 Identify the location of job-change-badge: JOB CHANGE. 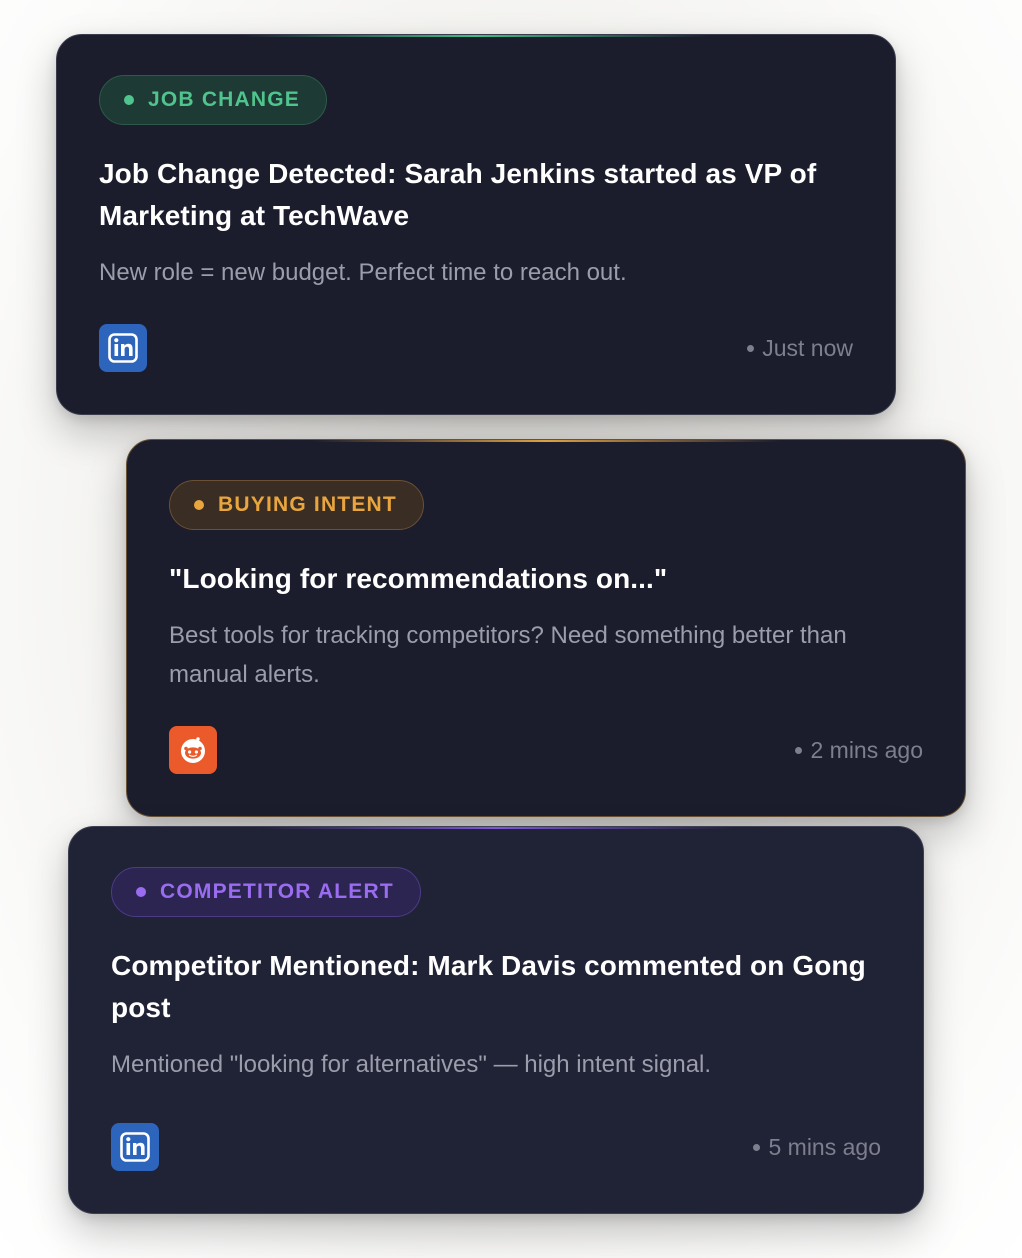
(213, 100).